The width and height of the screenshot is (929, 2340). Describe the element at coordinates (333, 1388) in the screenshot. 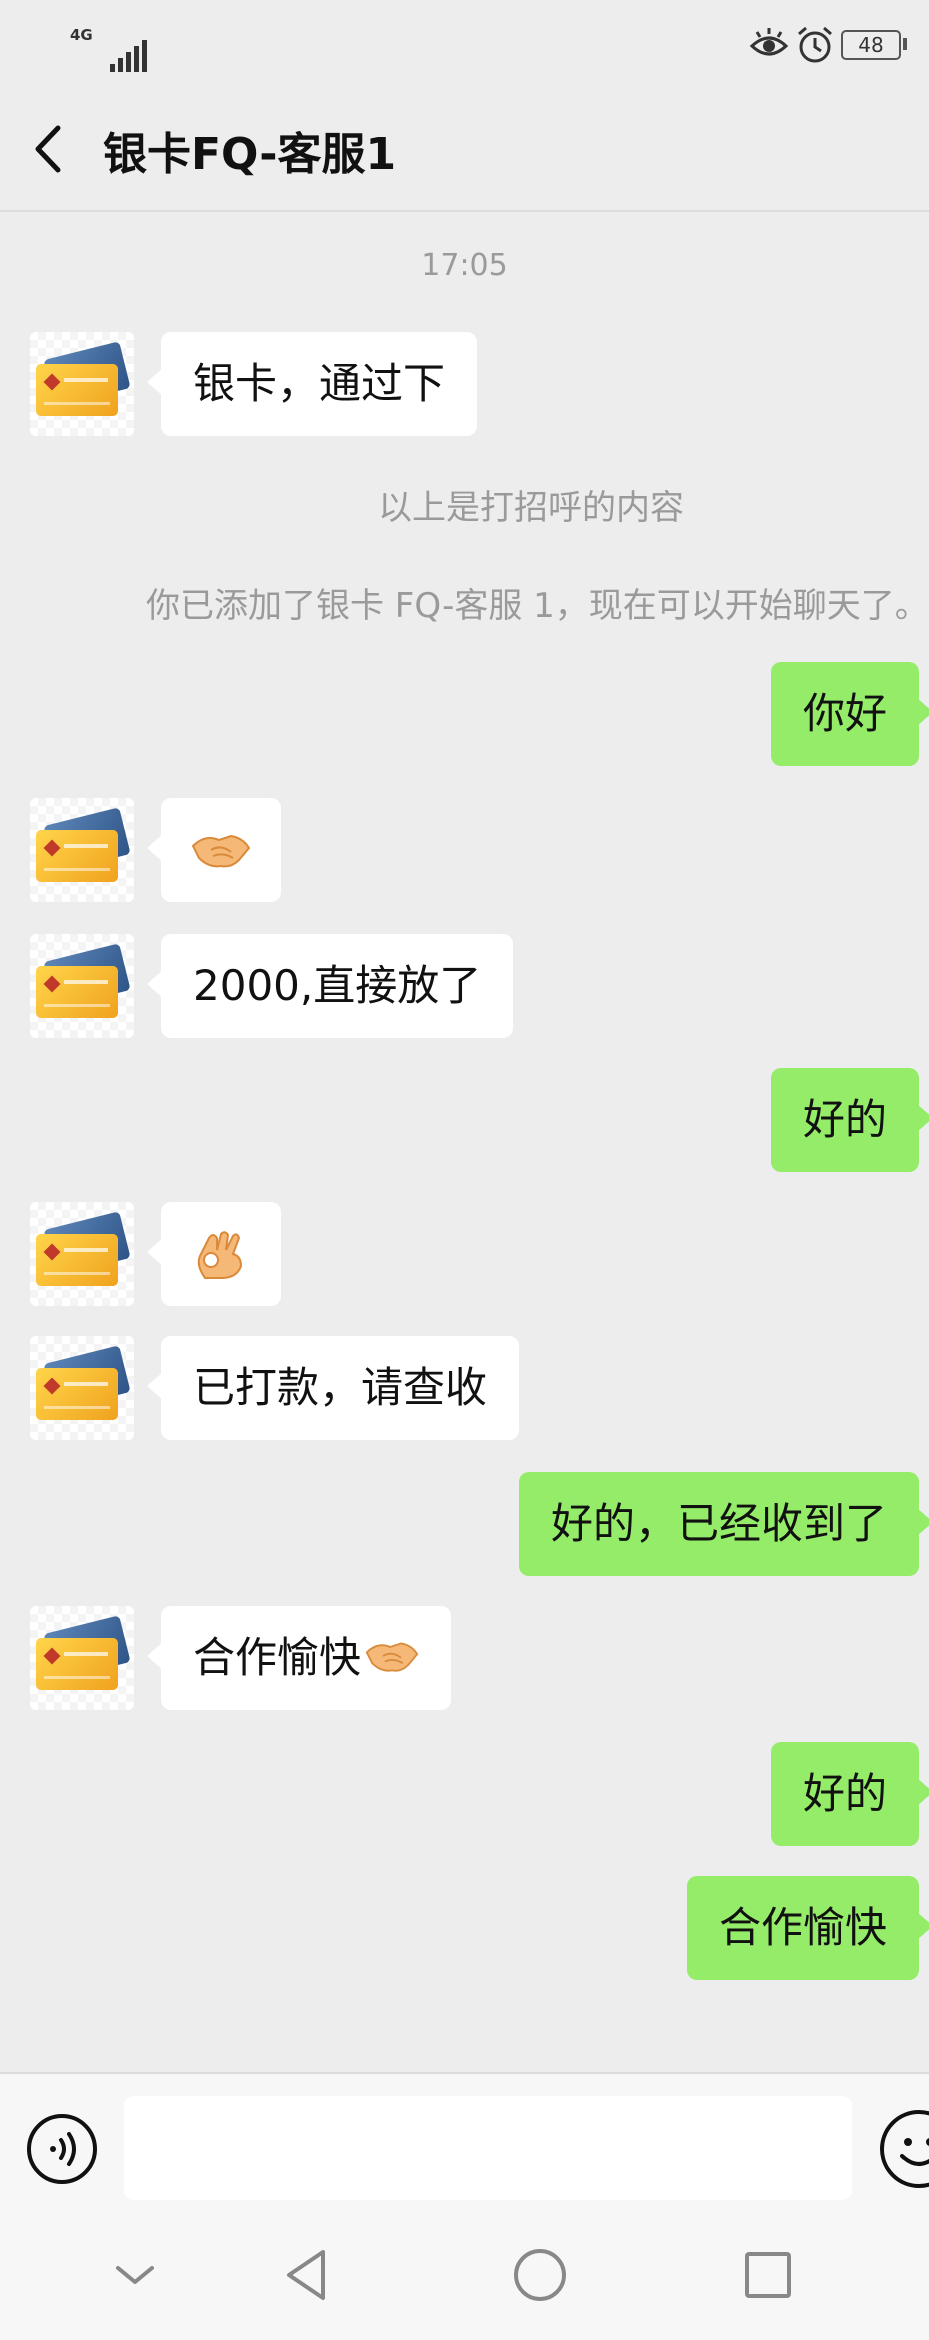

I see `message-bubble: 已打款，请查收` at that location.